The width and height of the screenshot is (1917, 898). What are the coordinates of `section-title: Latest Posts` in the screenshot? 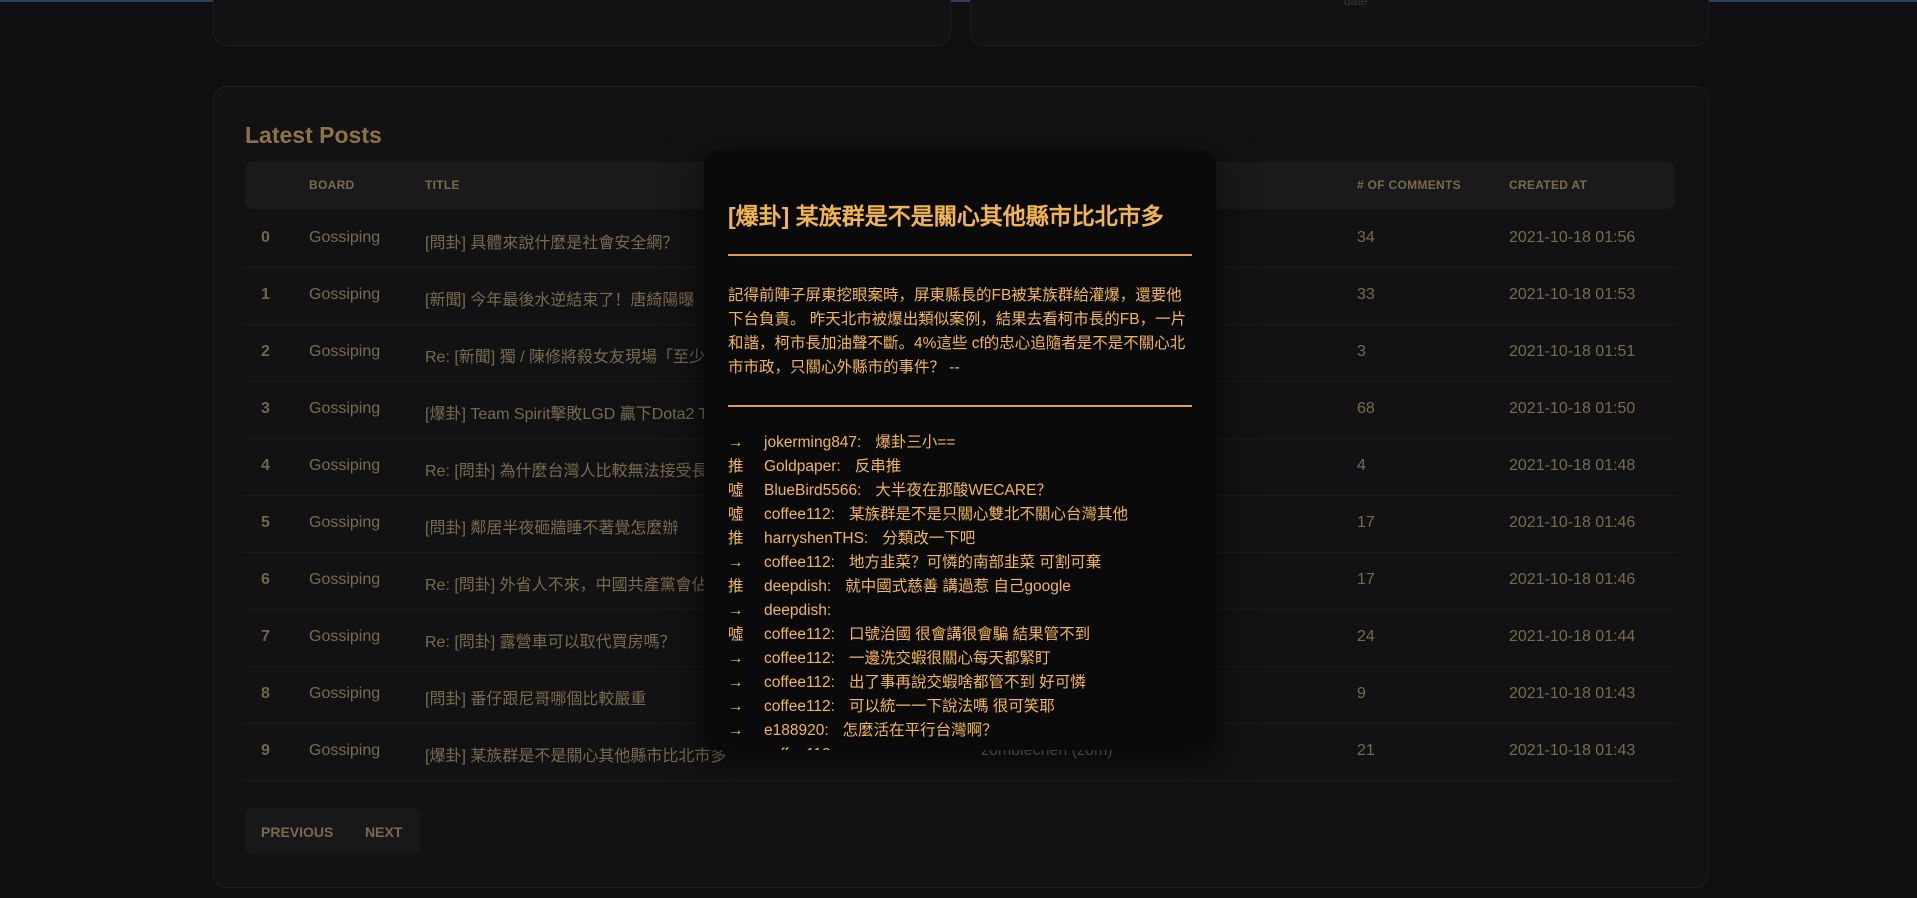 It's located at (313, 135).